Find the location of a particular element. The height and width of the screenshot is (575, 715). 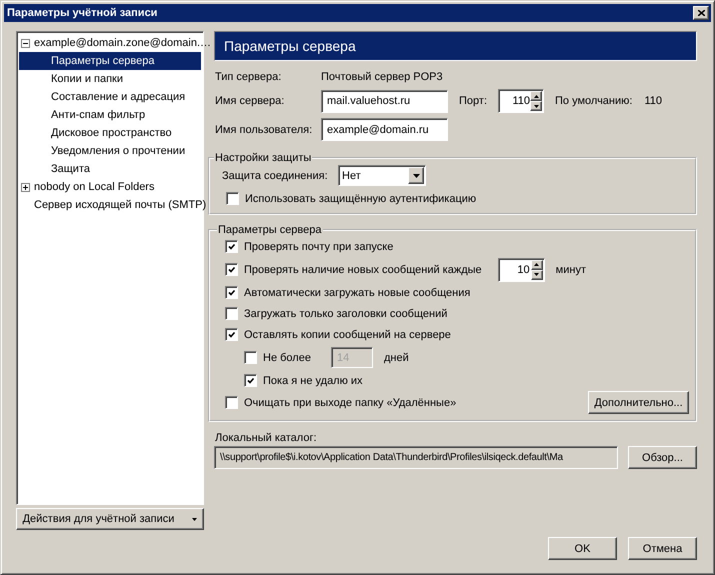

field-label: Защита соединения: is located at coordinates (275, 176).